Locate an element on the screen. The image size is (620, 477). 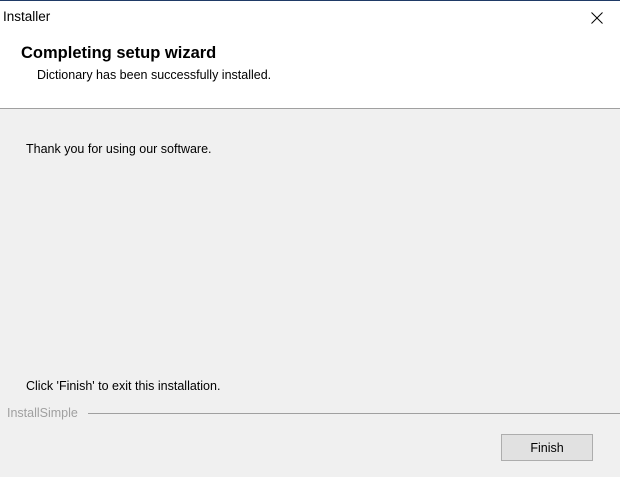
finish-button: Finish is located at coordinates (547, 447).